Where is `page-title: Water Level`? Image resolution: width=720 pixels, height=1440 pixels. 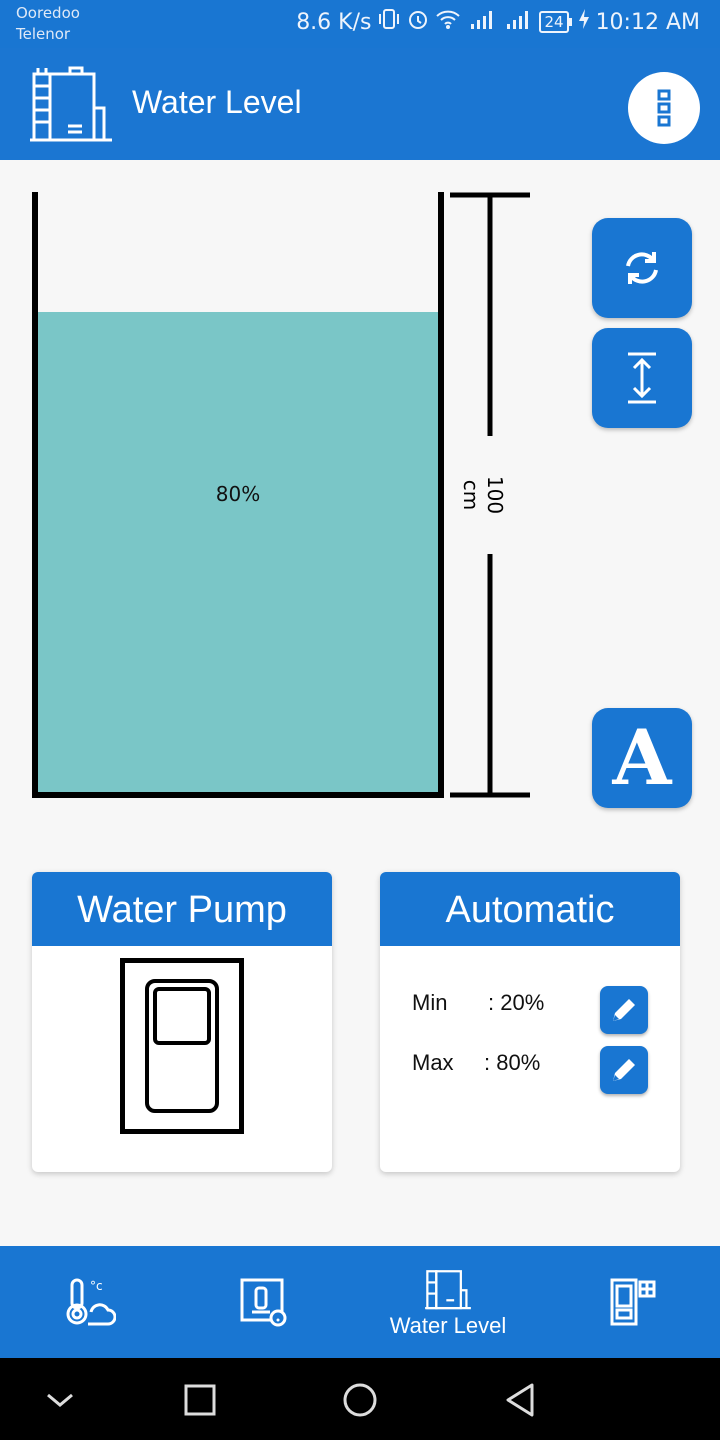
page-title: Water Level is located at coordinates (217, 102).